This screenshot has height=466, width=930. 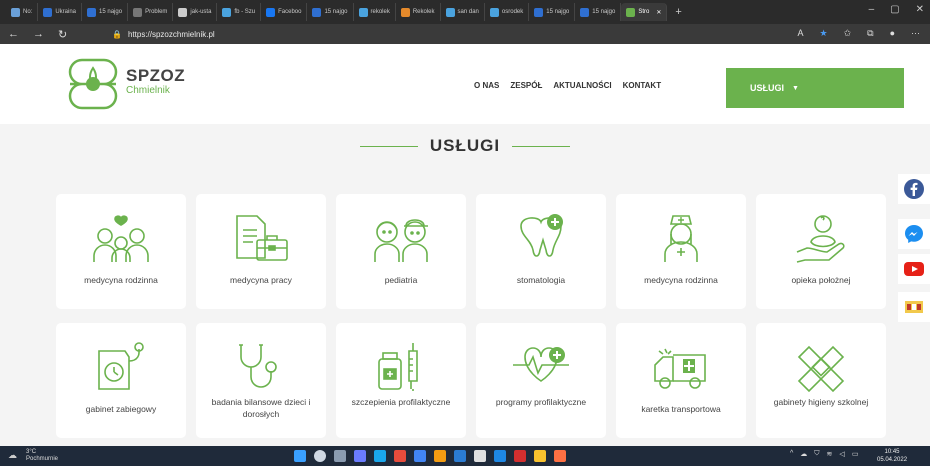 I want to click on forward-icon: →, so click(x=38, y=34).